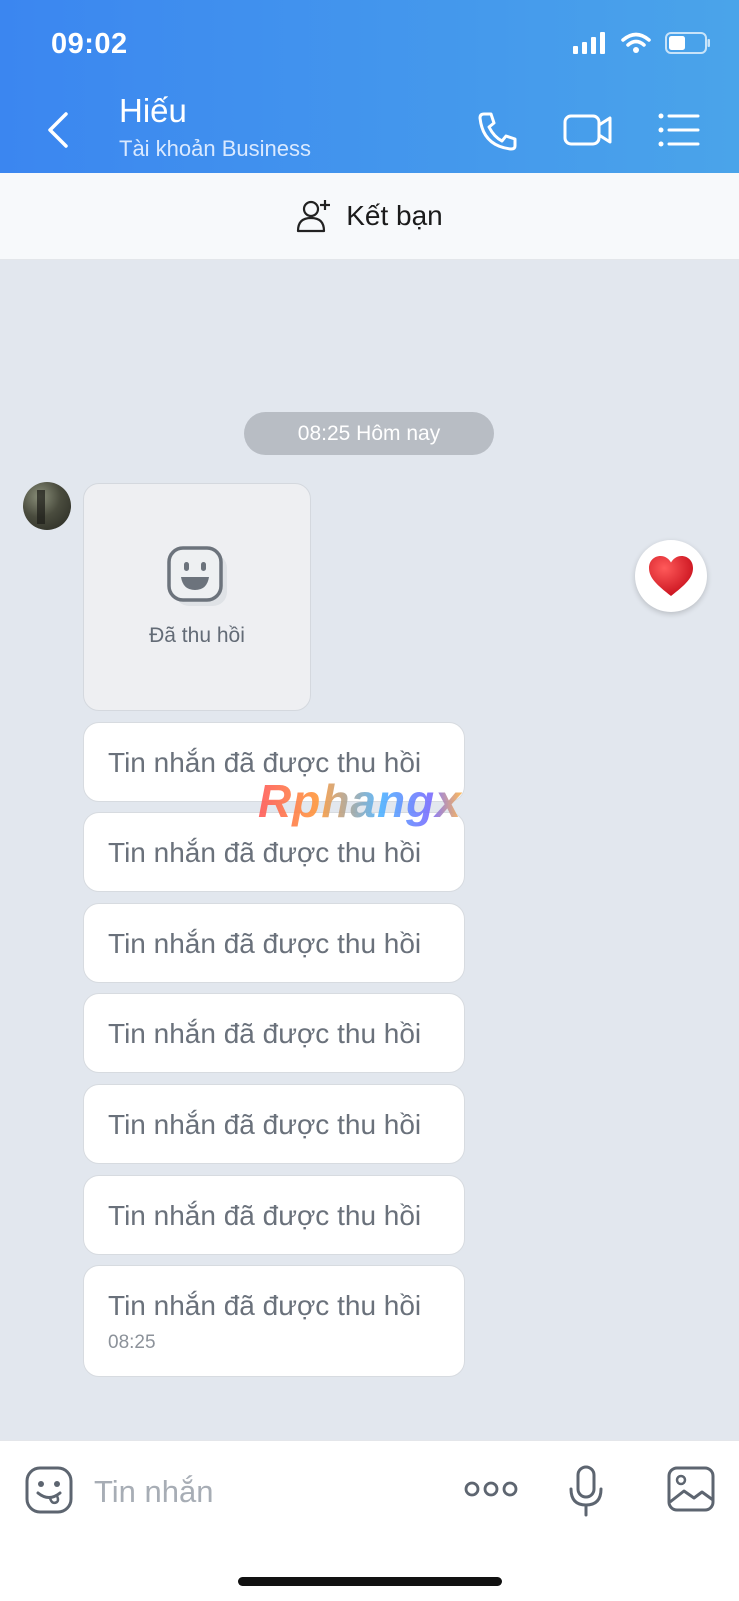 This screenshot has width=739, height=1601. I want to click on message-bubble: Tin nhắn đã được thu hồi 08:25, so click(274, 1321).